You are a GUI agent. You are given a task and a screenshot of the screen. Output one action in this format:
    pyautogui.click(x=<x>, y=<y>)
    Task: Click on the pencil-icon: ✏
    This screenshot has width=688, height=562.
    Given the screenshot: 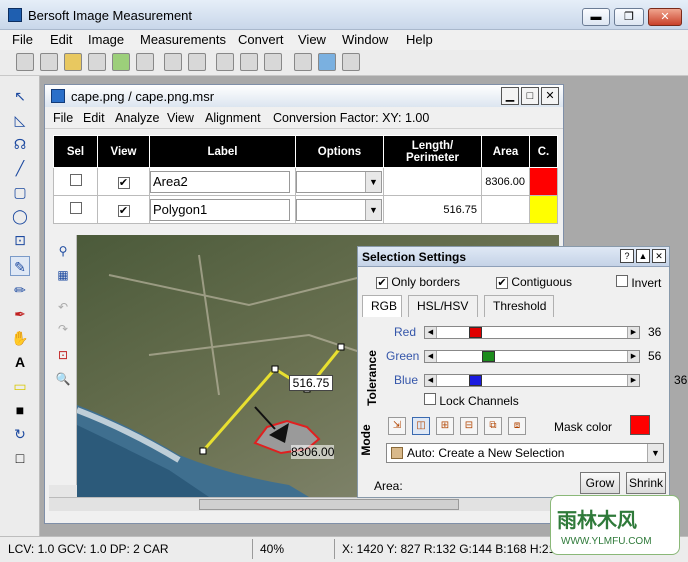 What is the action you would take?
    pyautogui.click(x=20, y=290)
    